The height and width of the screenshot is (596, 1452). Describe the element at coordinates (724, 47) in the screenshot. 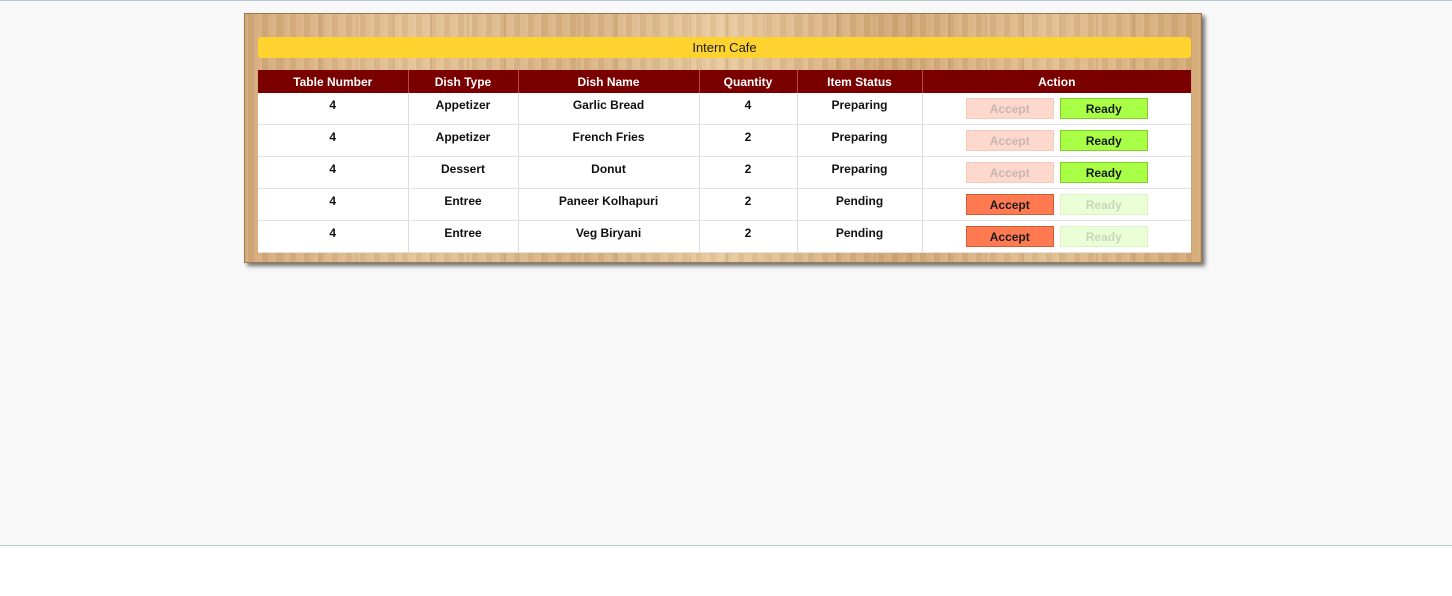

I see `cafe-title: Intern Cafe` at that location.